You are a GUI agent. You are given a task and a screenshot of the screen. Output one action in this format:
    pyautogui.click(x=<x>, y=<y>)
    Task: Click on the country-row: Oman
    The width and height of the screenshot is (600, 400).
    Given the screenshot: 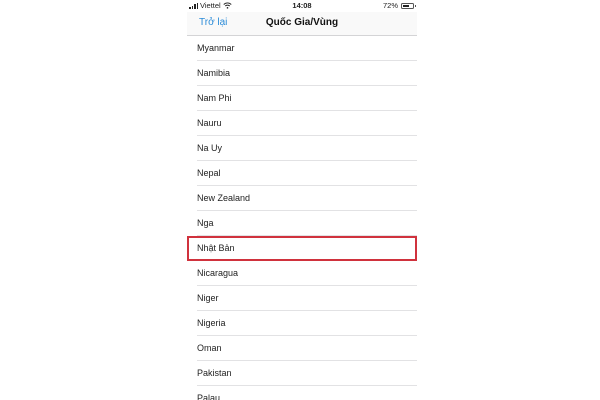 What is the action you would take?
    pyautogui.click(x=302, y=348)
    